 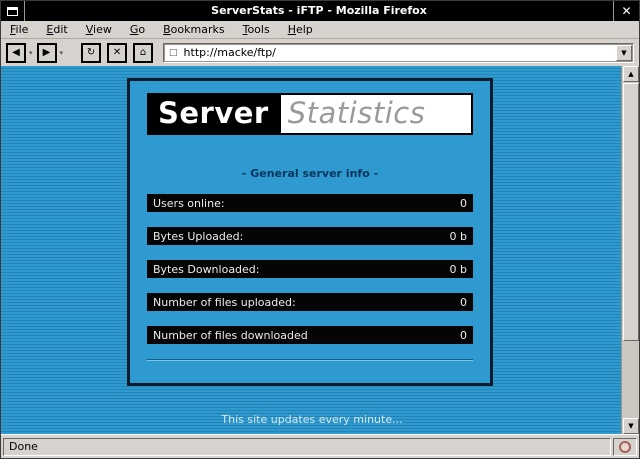 I want to click on navigation-toolbar: ◀ ▾ ▶ ▾ ↻ ✕ ⌂ □ ▼, so click(x=320, y=52).